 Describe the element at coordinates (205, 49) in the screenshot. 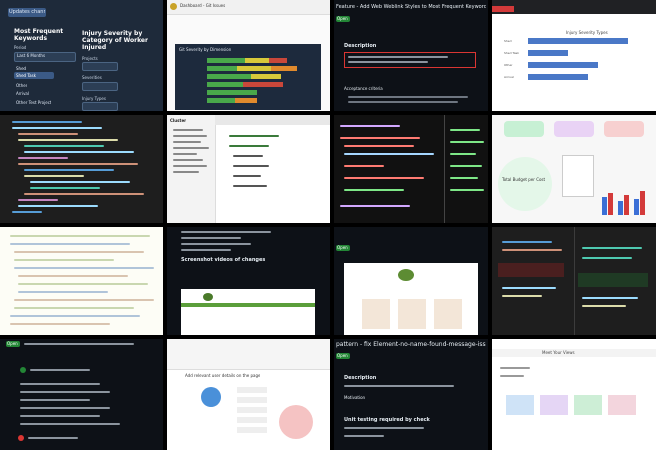

I see `panel-title: Git Severity by Dimension` at that location.